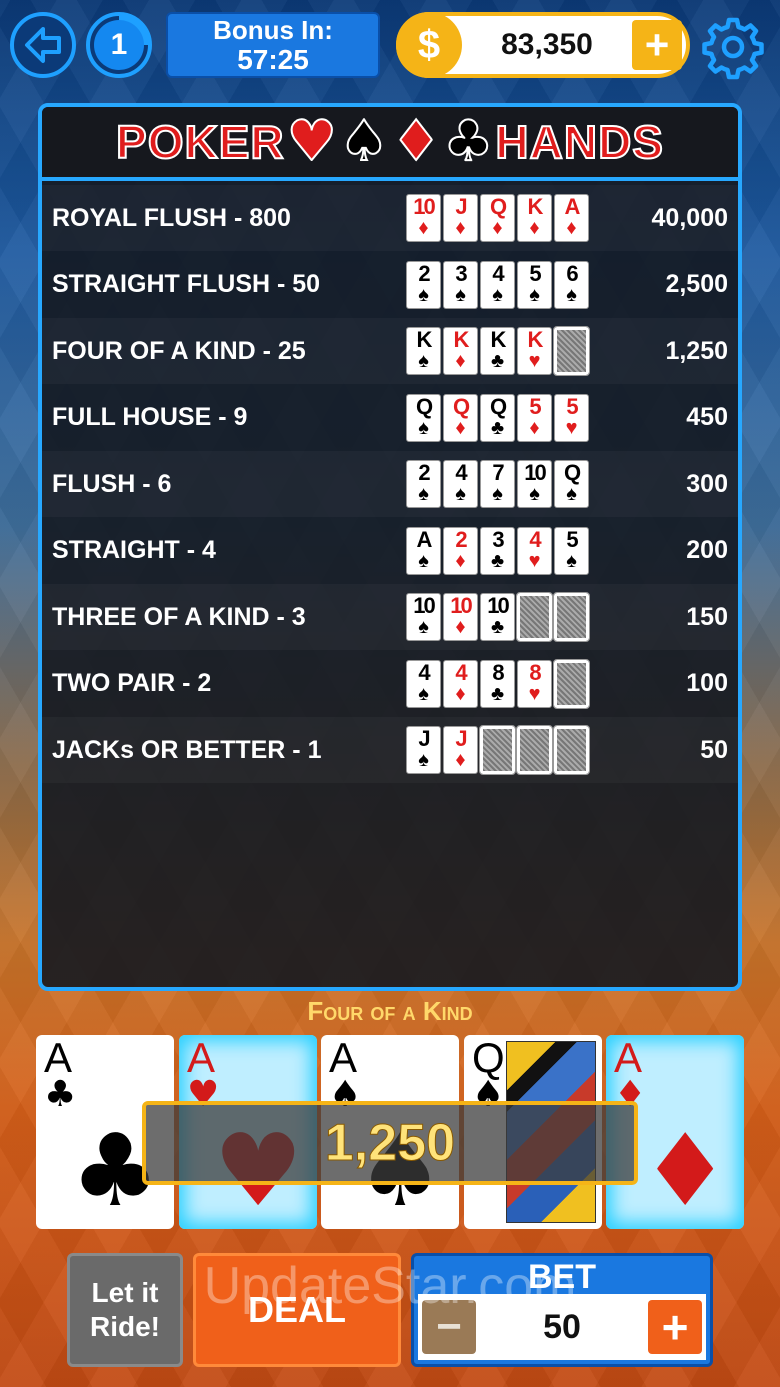  What do you see at coordinates (497, 484) in the screenshot?
I see `example-hand: 2 ♠ 4 ♠ 7 ♠ 10 ♠ Q ♠` at bounding box center [497, 484].